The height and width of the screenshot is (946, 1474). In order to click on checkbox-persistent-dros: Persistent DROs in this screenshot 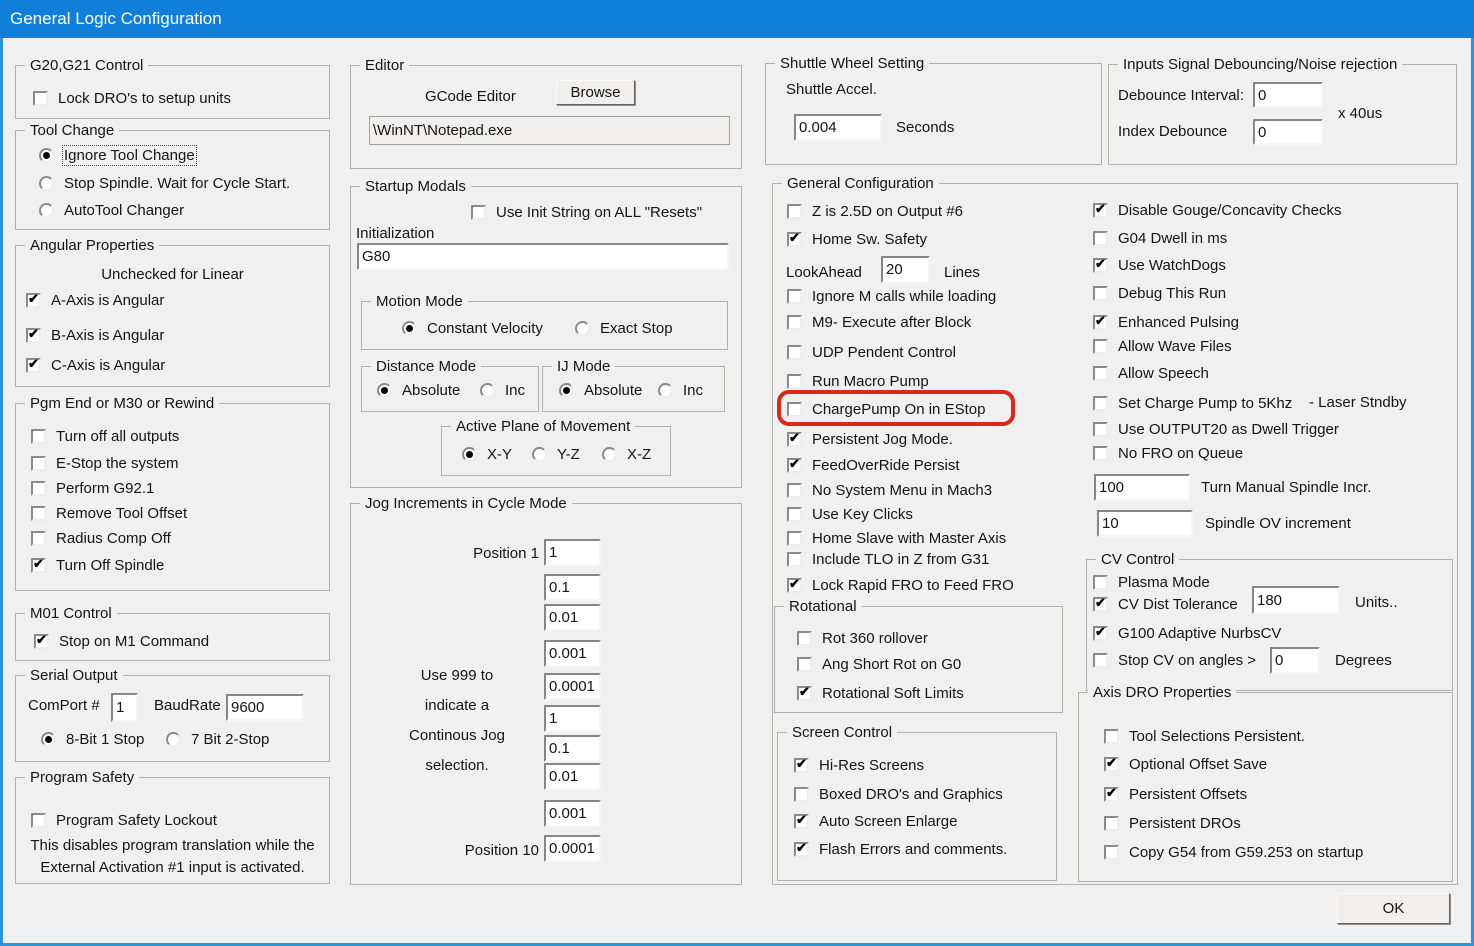, I will do `click(1172, 823)`.